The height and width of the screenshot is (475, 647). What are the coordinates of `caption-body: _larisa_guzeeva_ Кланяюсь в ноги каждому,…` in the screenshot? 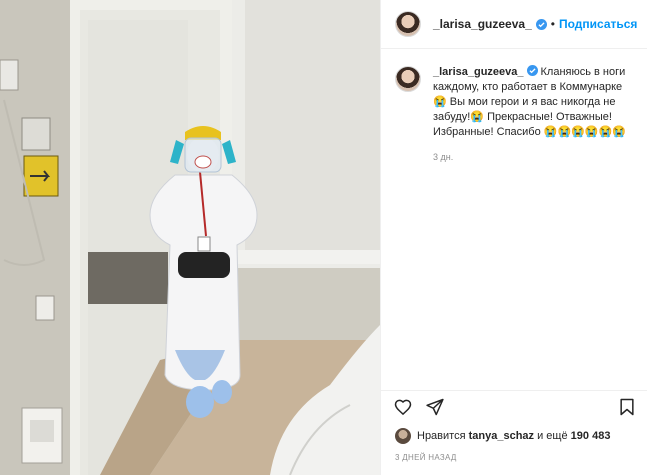 It's located at (533, 115).